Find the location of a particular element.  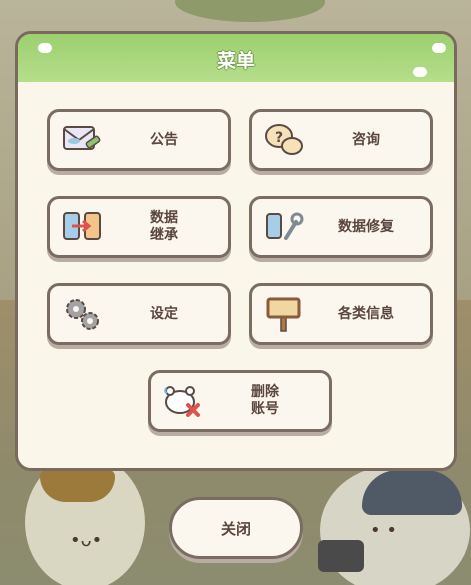

background-hat-right is located at coordinates (412, 492).